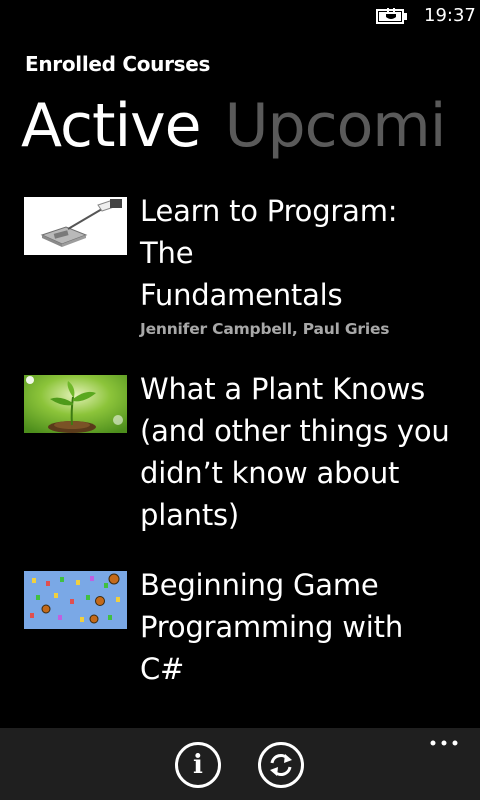  I want to click on course-title: Beginning Game Programming with C#, so click(297, 627).